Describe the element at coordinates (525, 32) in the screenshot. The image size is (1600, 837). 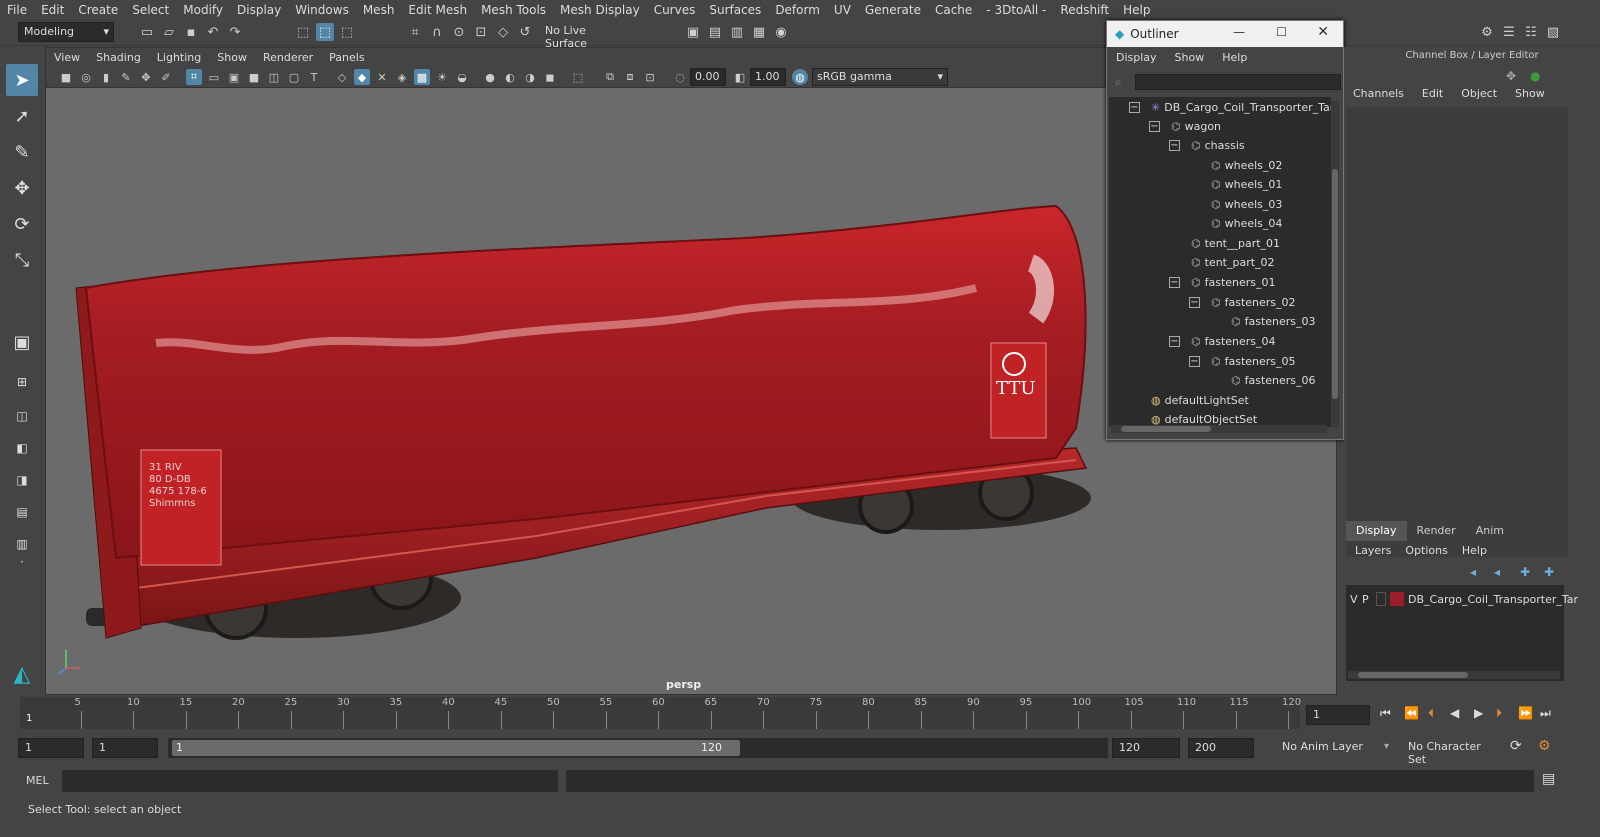
I see `snap-live-icon: ↺` at that location.